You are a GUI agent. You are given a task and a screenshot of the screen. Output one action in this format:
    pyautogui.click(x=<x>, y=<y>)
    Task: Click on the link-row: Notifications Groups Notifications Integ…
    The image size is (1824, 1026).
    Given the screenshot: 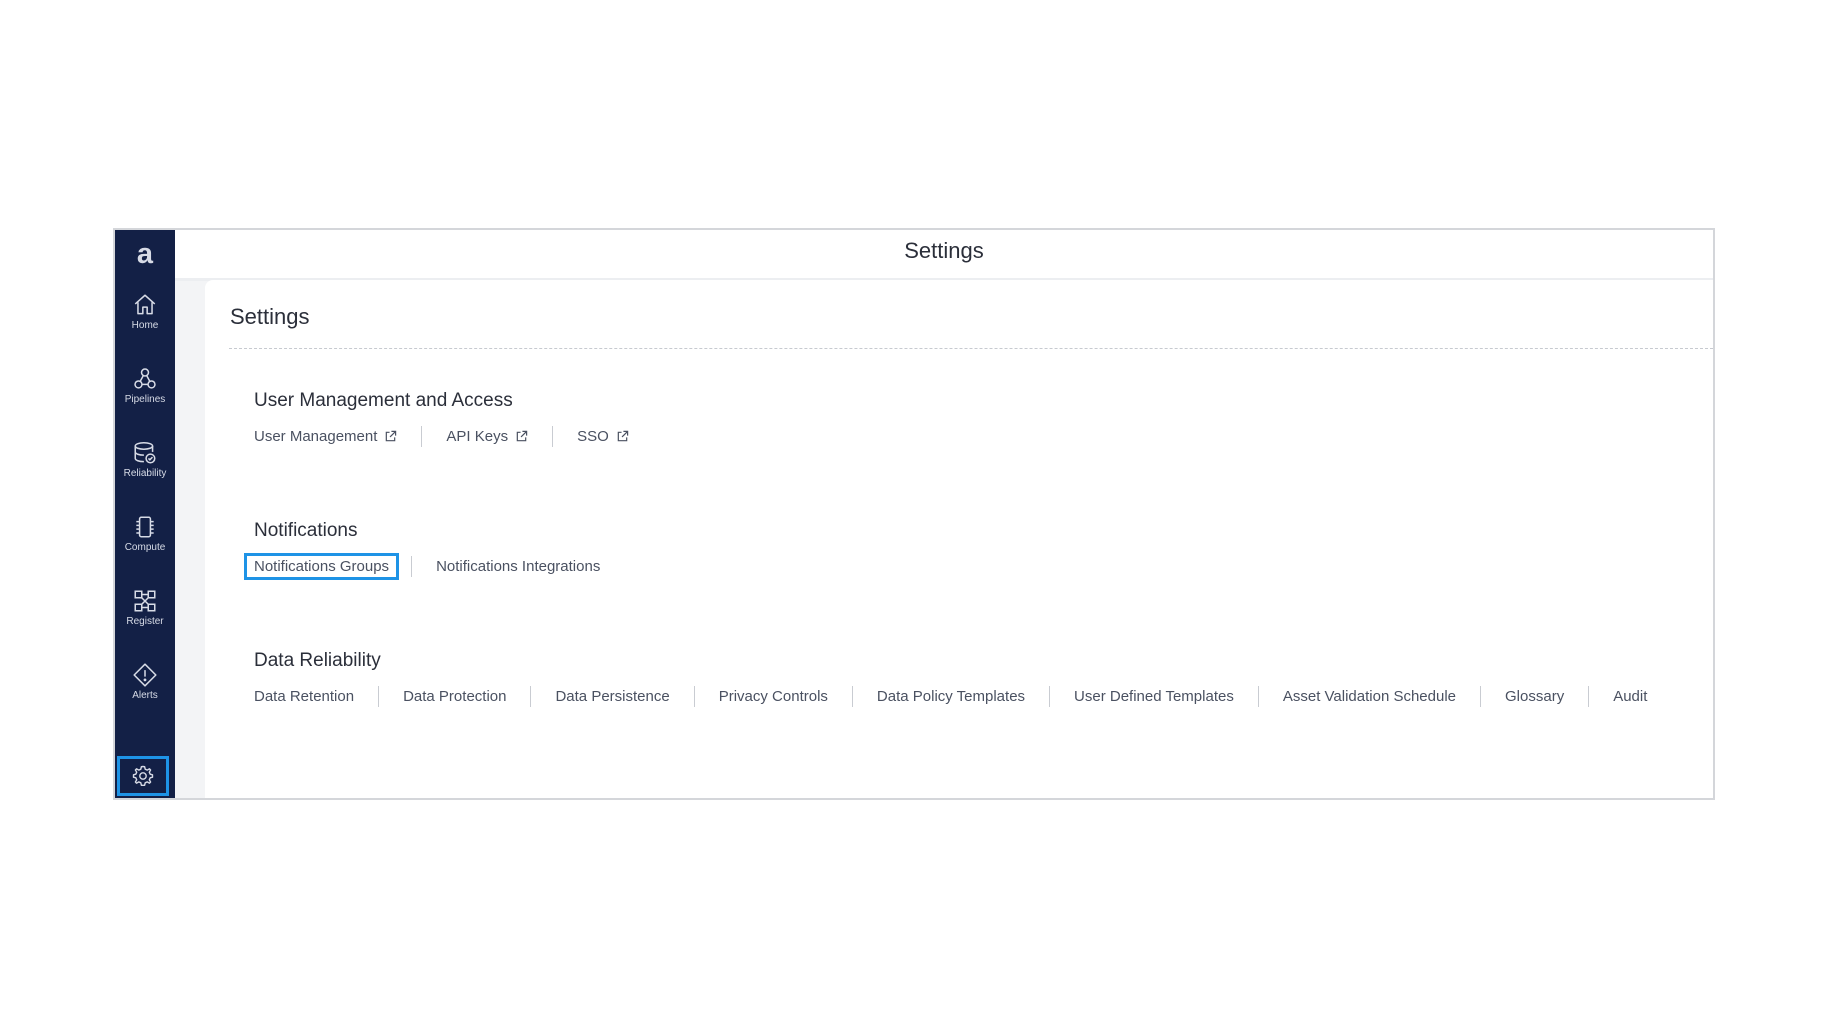 What is the action you would take?
    pyautogui.click(x=422, y=566)
    